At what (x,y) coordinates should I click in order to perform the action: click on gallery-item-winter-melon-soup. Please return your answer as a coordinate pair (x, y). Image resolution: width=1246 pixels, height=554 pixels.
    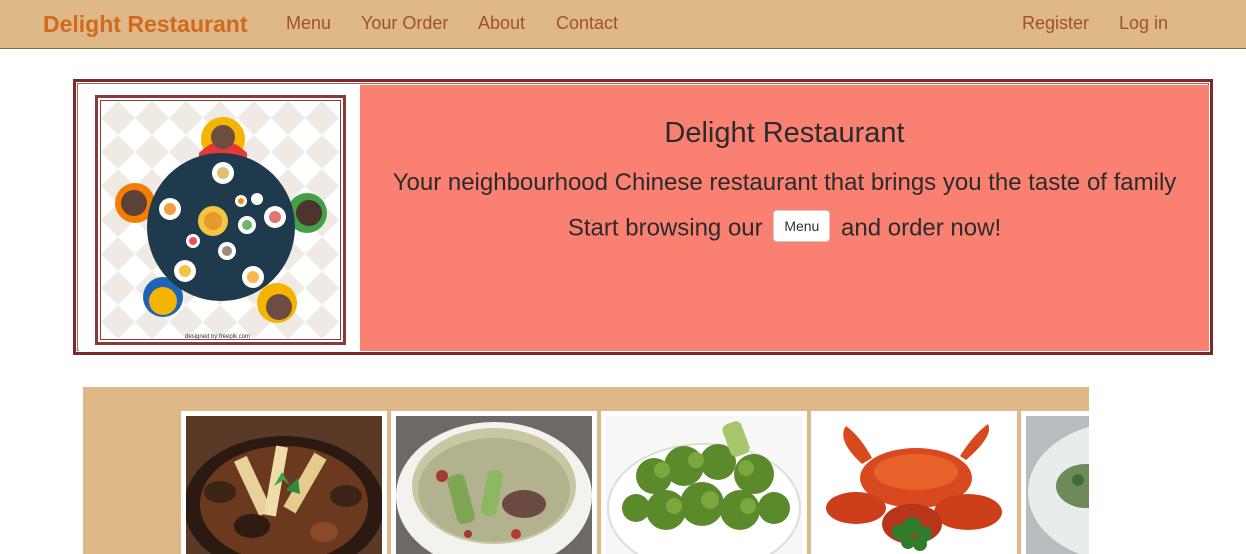
    Looking at the image, I should click on (494, 482).